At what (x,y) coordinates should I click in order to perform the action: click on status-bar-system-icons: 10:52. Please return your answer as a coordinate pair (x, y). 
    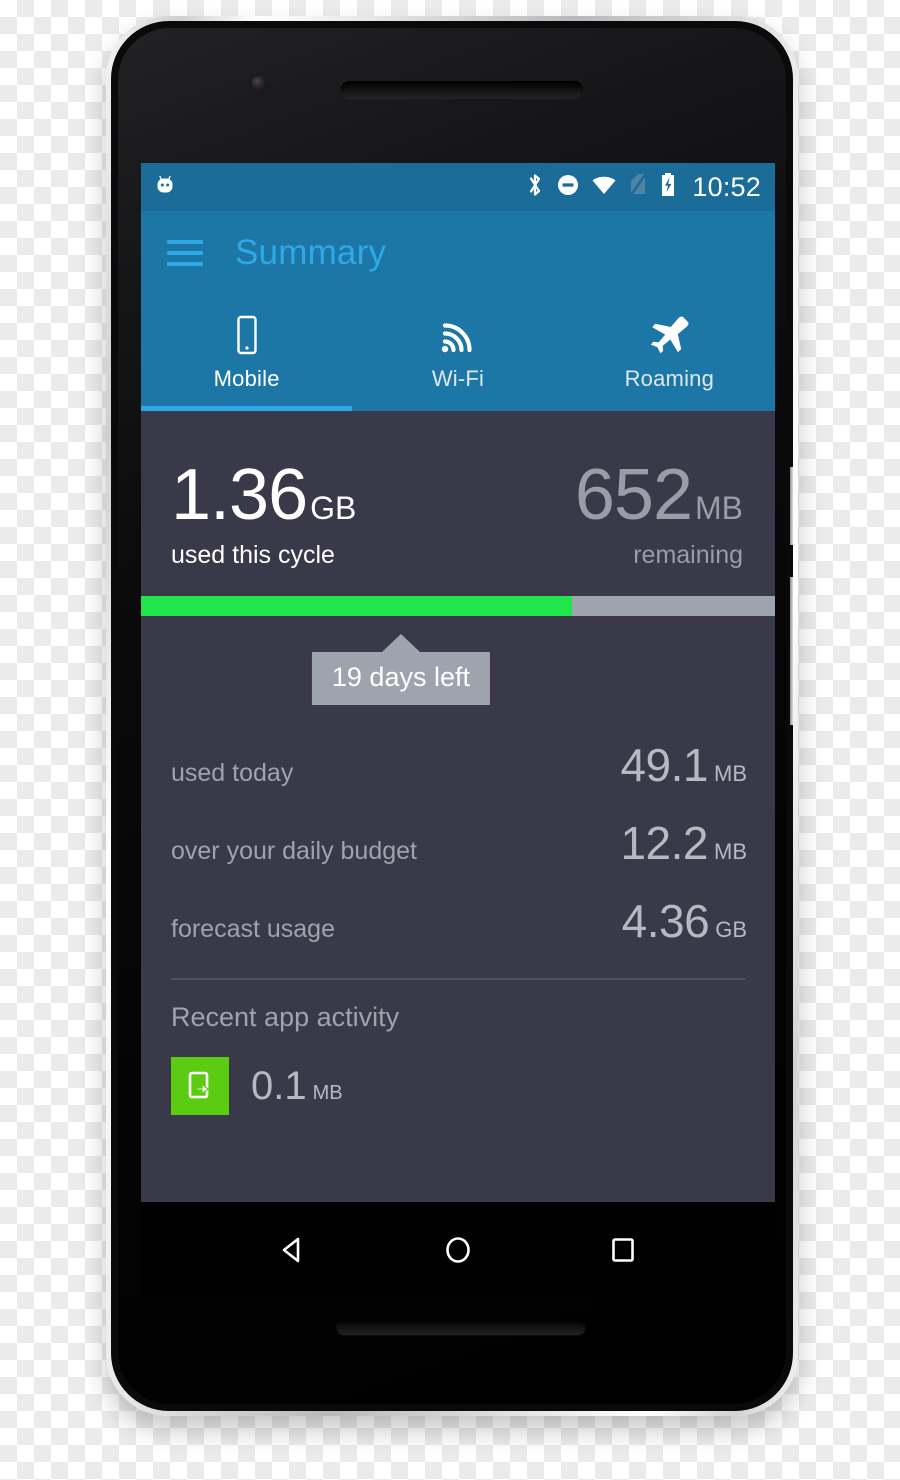
    Looking at the image, I should click on (643, 187).